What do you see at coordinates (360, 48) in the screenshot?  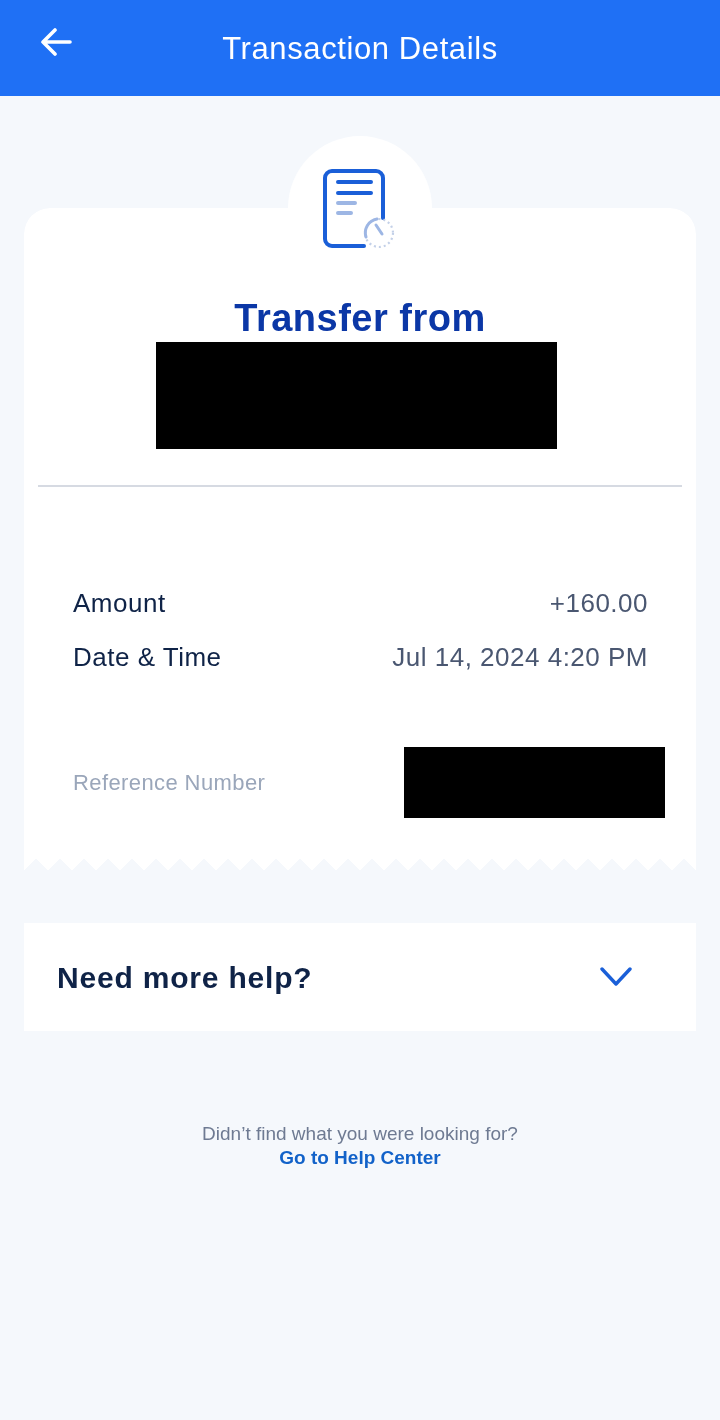 I see `screen-title: Transaction Details` at bounding box center [360, 48].